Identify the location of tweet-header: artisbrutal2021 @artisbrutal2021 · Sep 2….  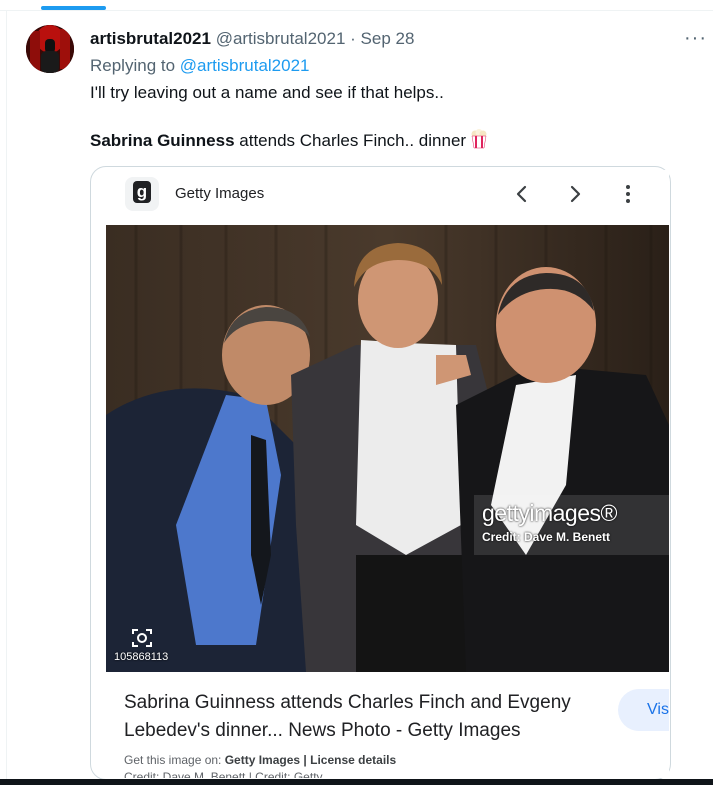
(252, 39).